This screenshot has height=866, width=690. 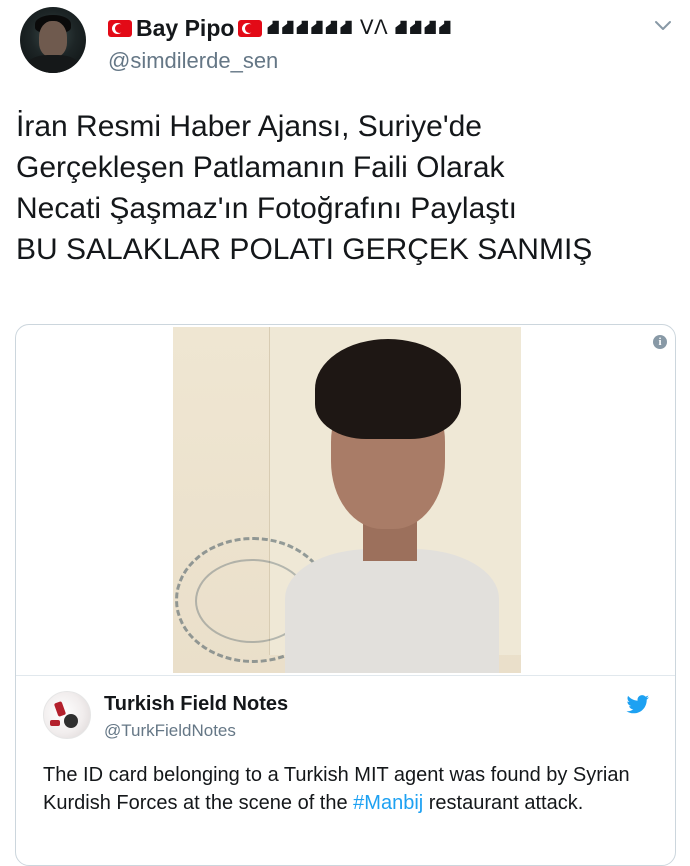 I want to click on author-avatar, so click(x=53, y=40).